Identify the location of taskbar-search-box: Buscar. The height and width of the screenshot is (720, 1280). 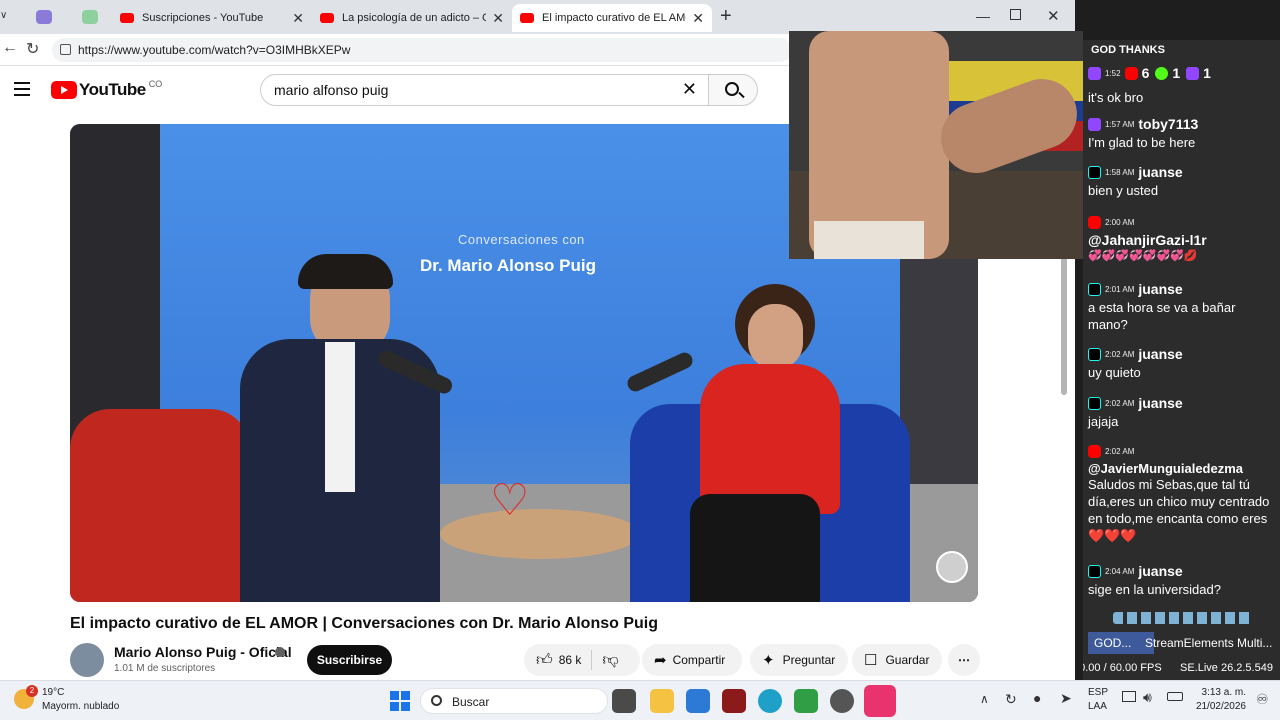
(514, 701).